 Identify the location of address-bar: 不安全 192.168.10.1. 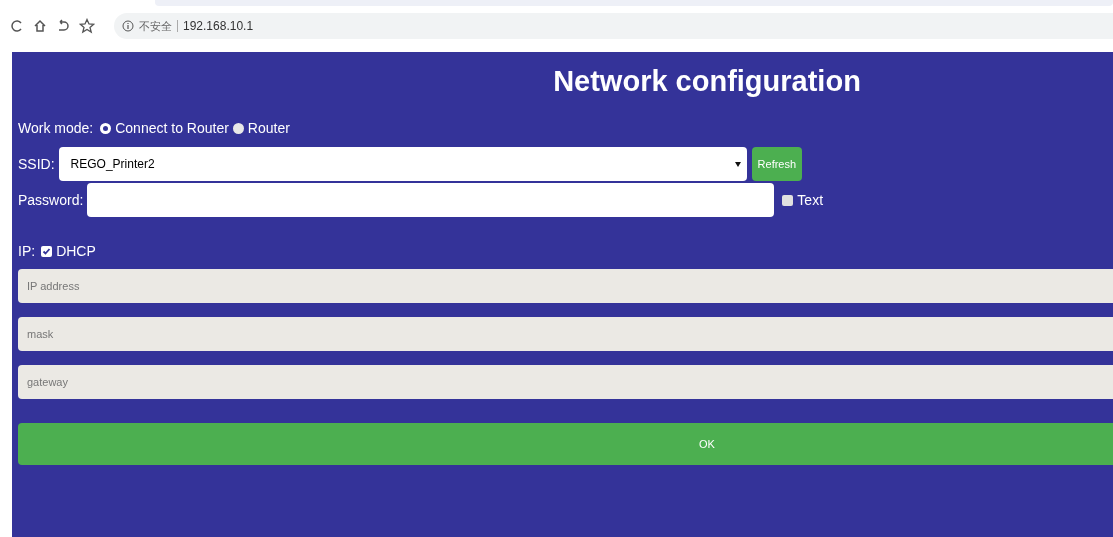
(613, 26).